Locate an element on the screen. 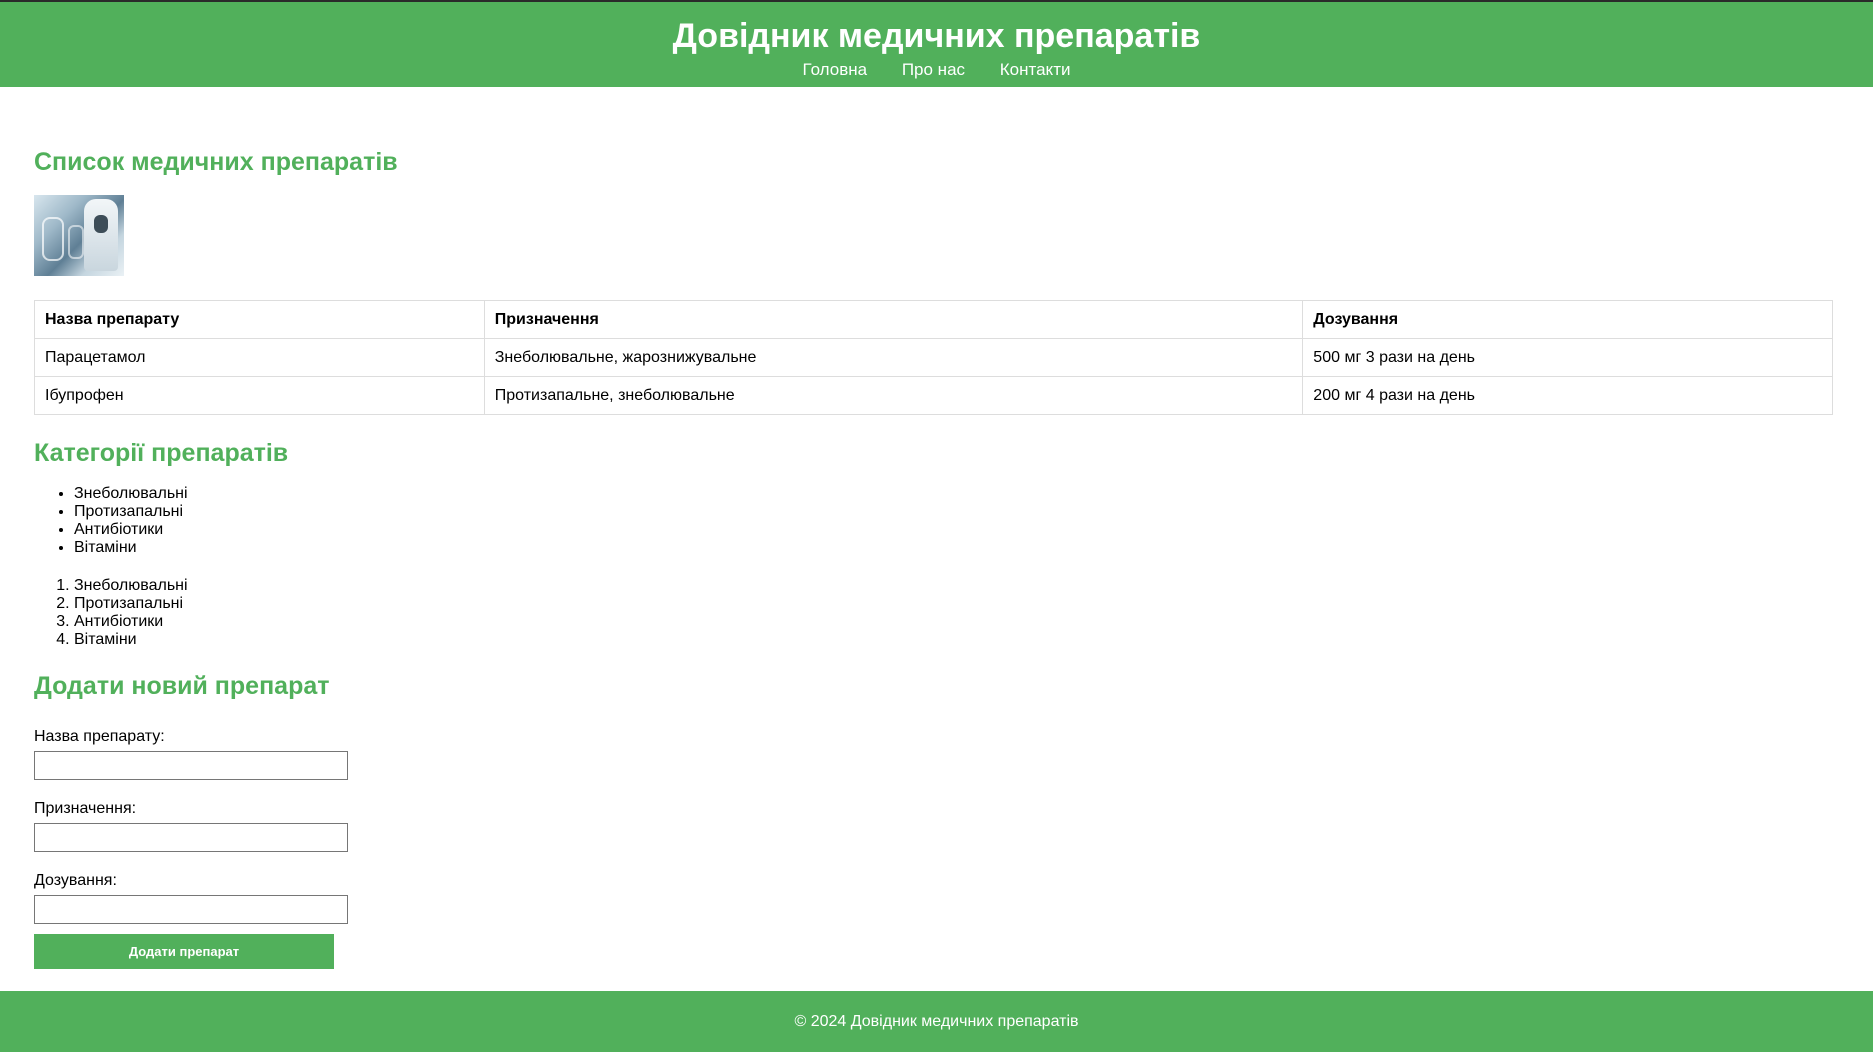  nav-link-about: Про нас is located at coordinates (933, 69).